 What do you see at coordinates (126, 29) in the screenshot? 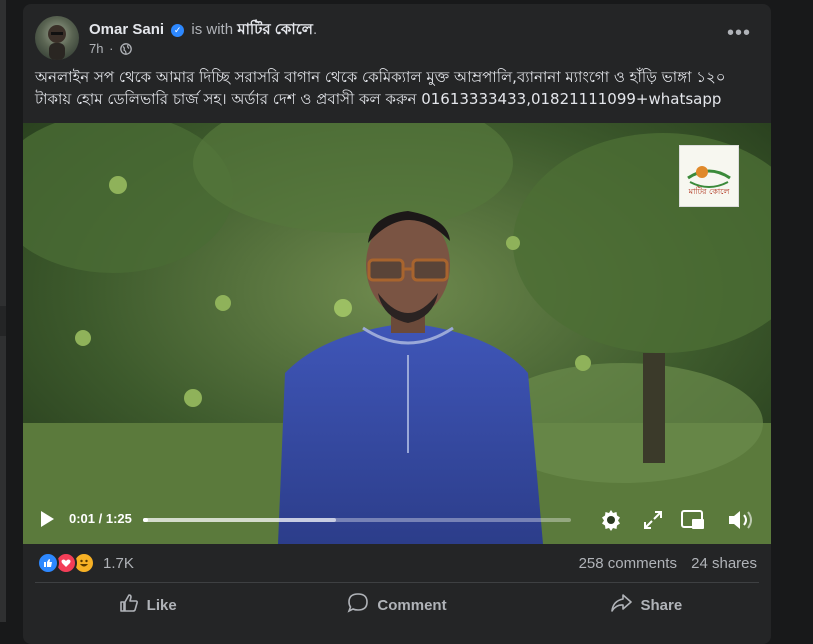
I see `author-name-link: Omar Sani` at bounding box center [126, 29].